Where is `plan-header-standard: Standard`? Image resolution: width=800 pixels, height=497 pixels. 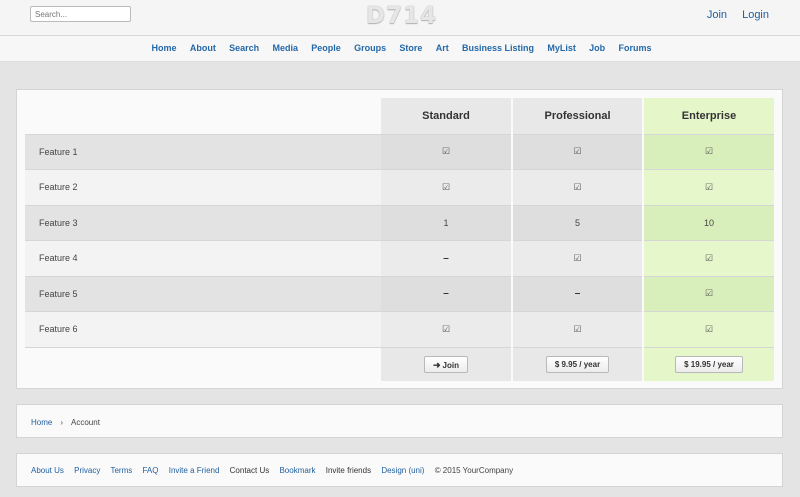
plan-header-standard: Standard is located at coordinates (447, 116).